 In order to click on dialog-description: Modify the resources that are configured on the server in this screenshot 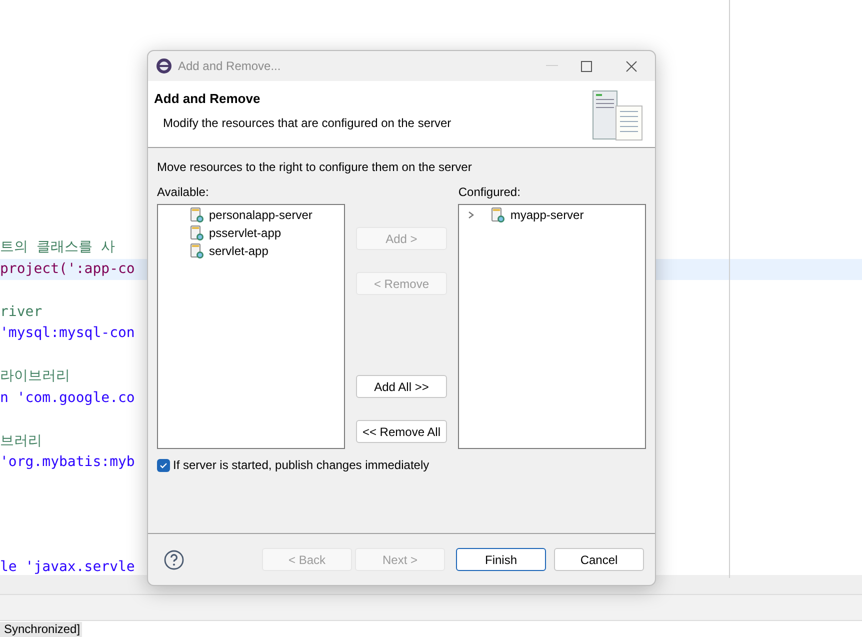, I will do `click(307, 123)`.